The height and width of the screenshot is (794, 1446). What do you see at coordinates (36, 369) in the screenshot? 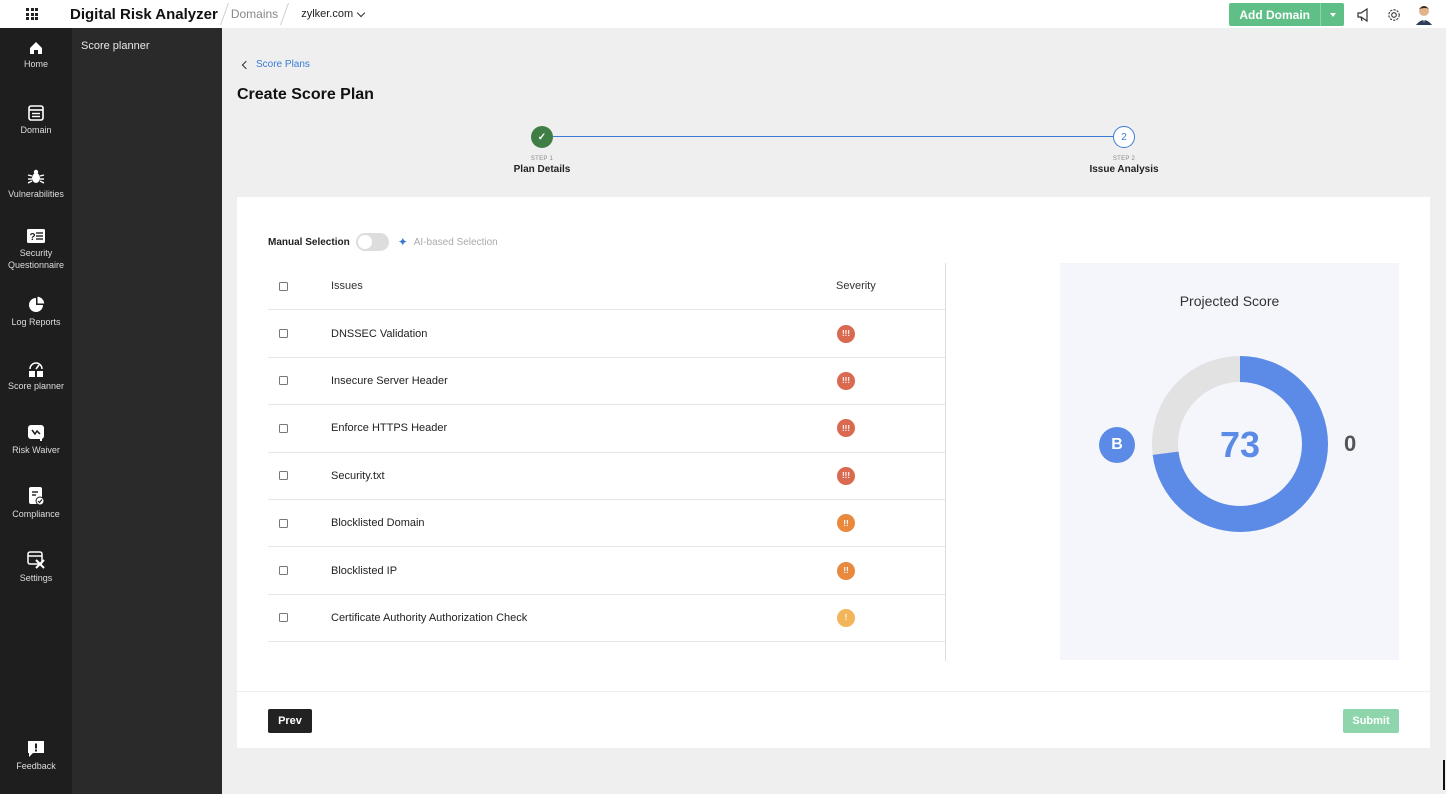
I see `score-planner-icon` at bounding box center [36, 369].